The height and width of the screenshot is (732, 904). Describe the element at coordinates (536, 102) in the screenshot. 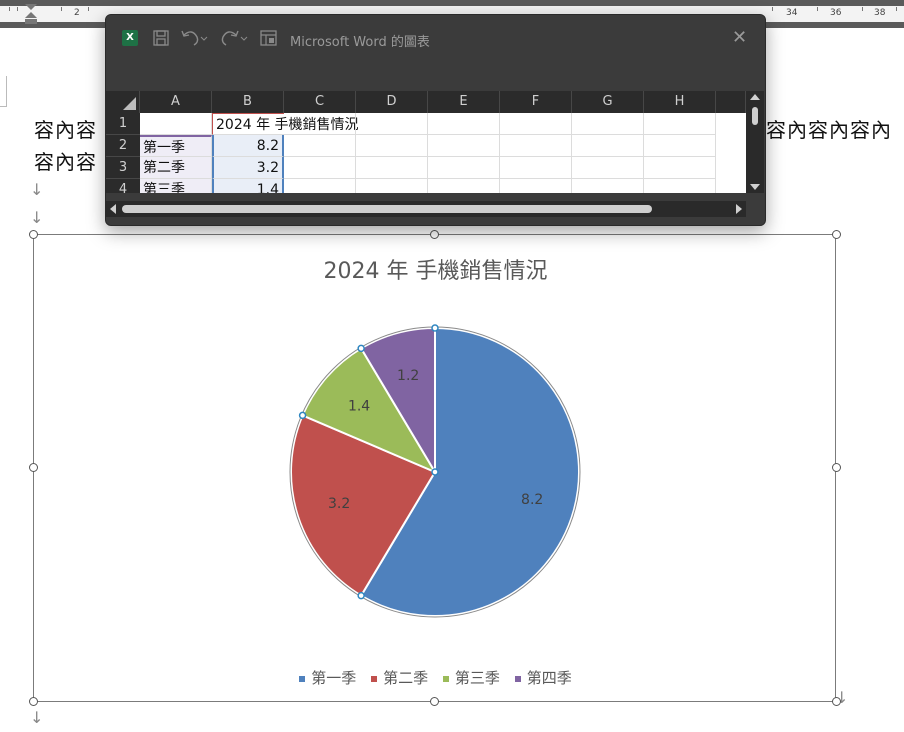

I see `column-header-f: F` at that location.